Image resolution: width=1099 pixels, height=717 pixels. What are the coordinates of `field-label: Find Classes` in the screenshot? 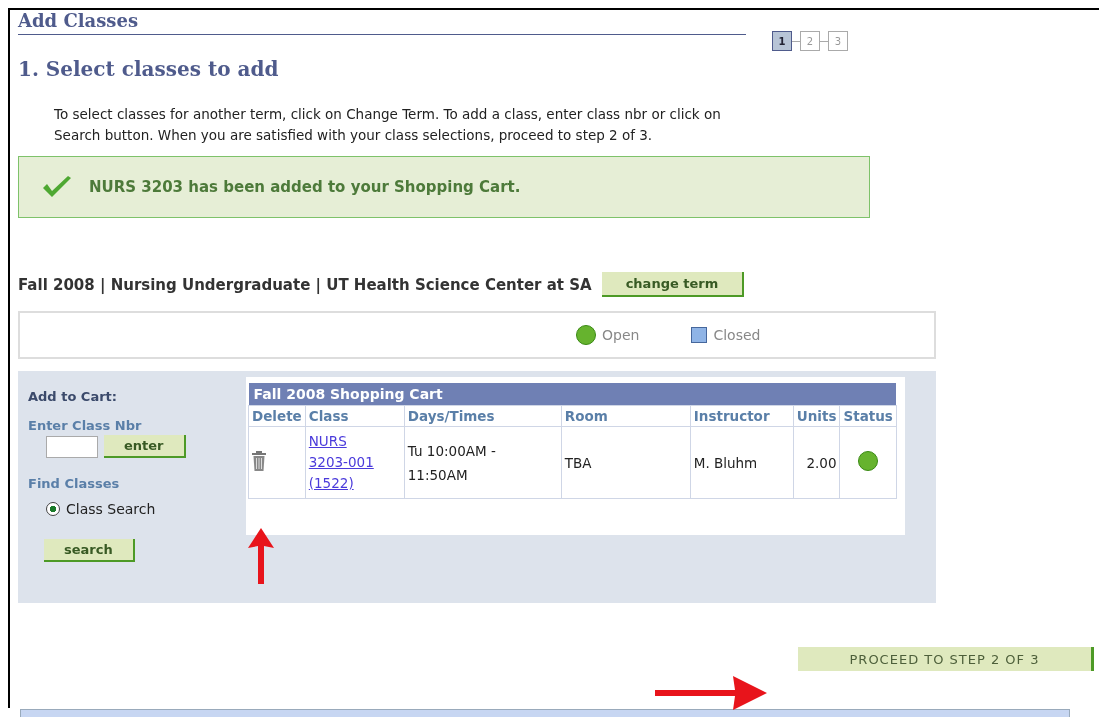 It's located at (74, 483).